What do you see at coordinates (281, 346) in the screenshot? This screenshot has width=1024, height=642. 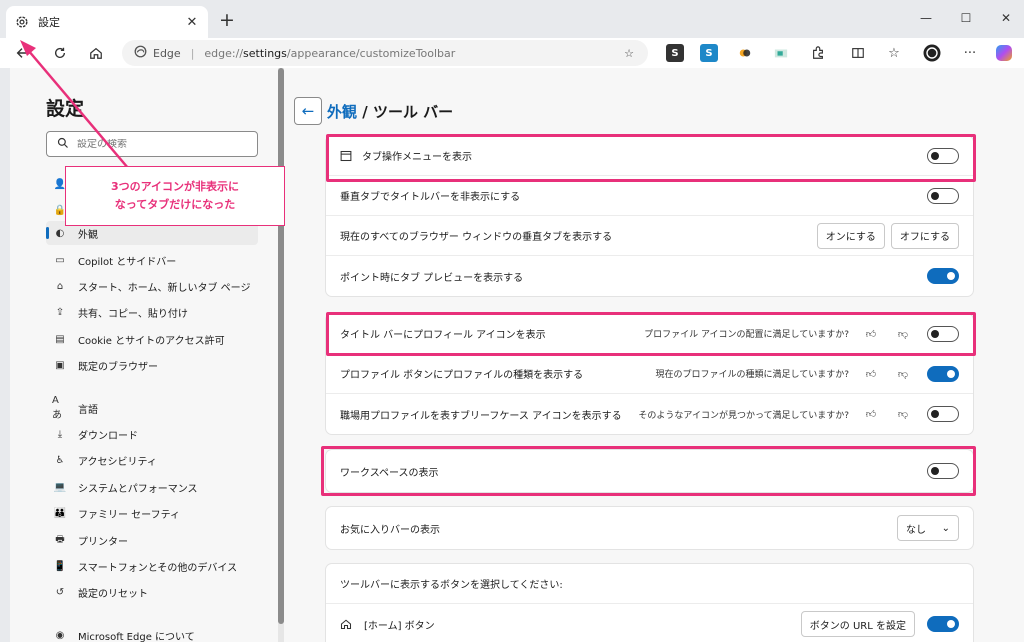 I see `scrollbar-thumb` at bounding box center [281, 346].